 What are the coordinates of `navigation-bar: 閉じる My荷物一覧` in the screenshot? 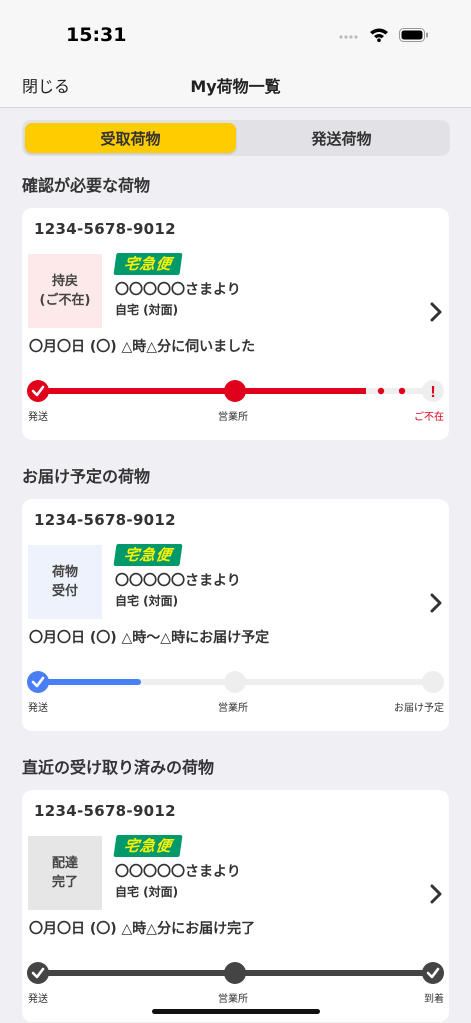 It's located at (235, 82).